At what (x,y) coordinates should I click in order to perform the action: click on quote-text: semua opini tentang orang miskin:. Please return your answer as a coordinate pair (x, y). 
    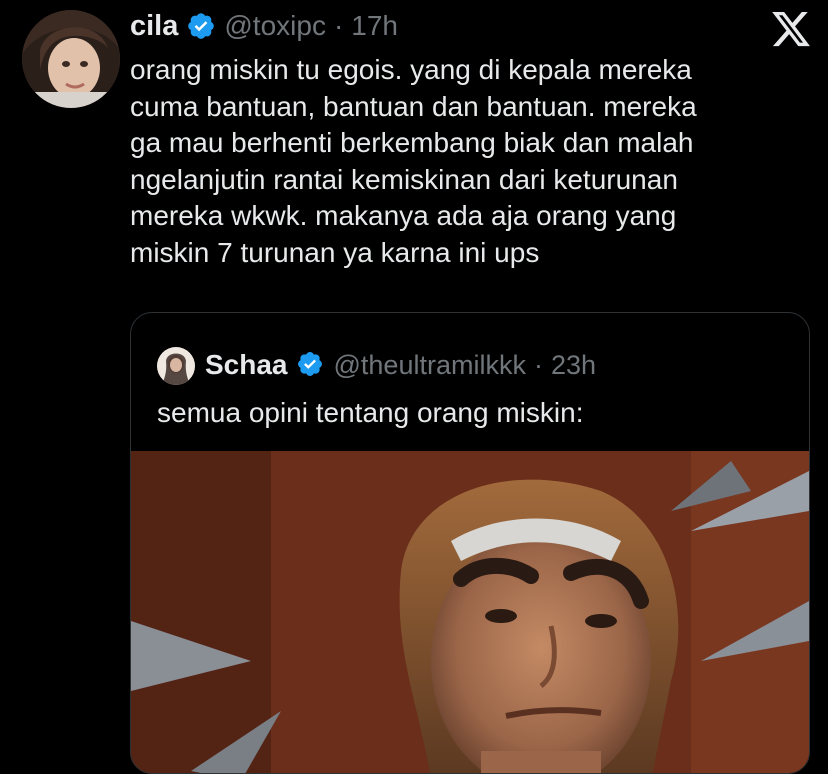
    Looking at the image, I should click on (370, 412).